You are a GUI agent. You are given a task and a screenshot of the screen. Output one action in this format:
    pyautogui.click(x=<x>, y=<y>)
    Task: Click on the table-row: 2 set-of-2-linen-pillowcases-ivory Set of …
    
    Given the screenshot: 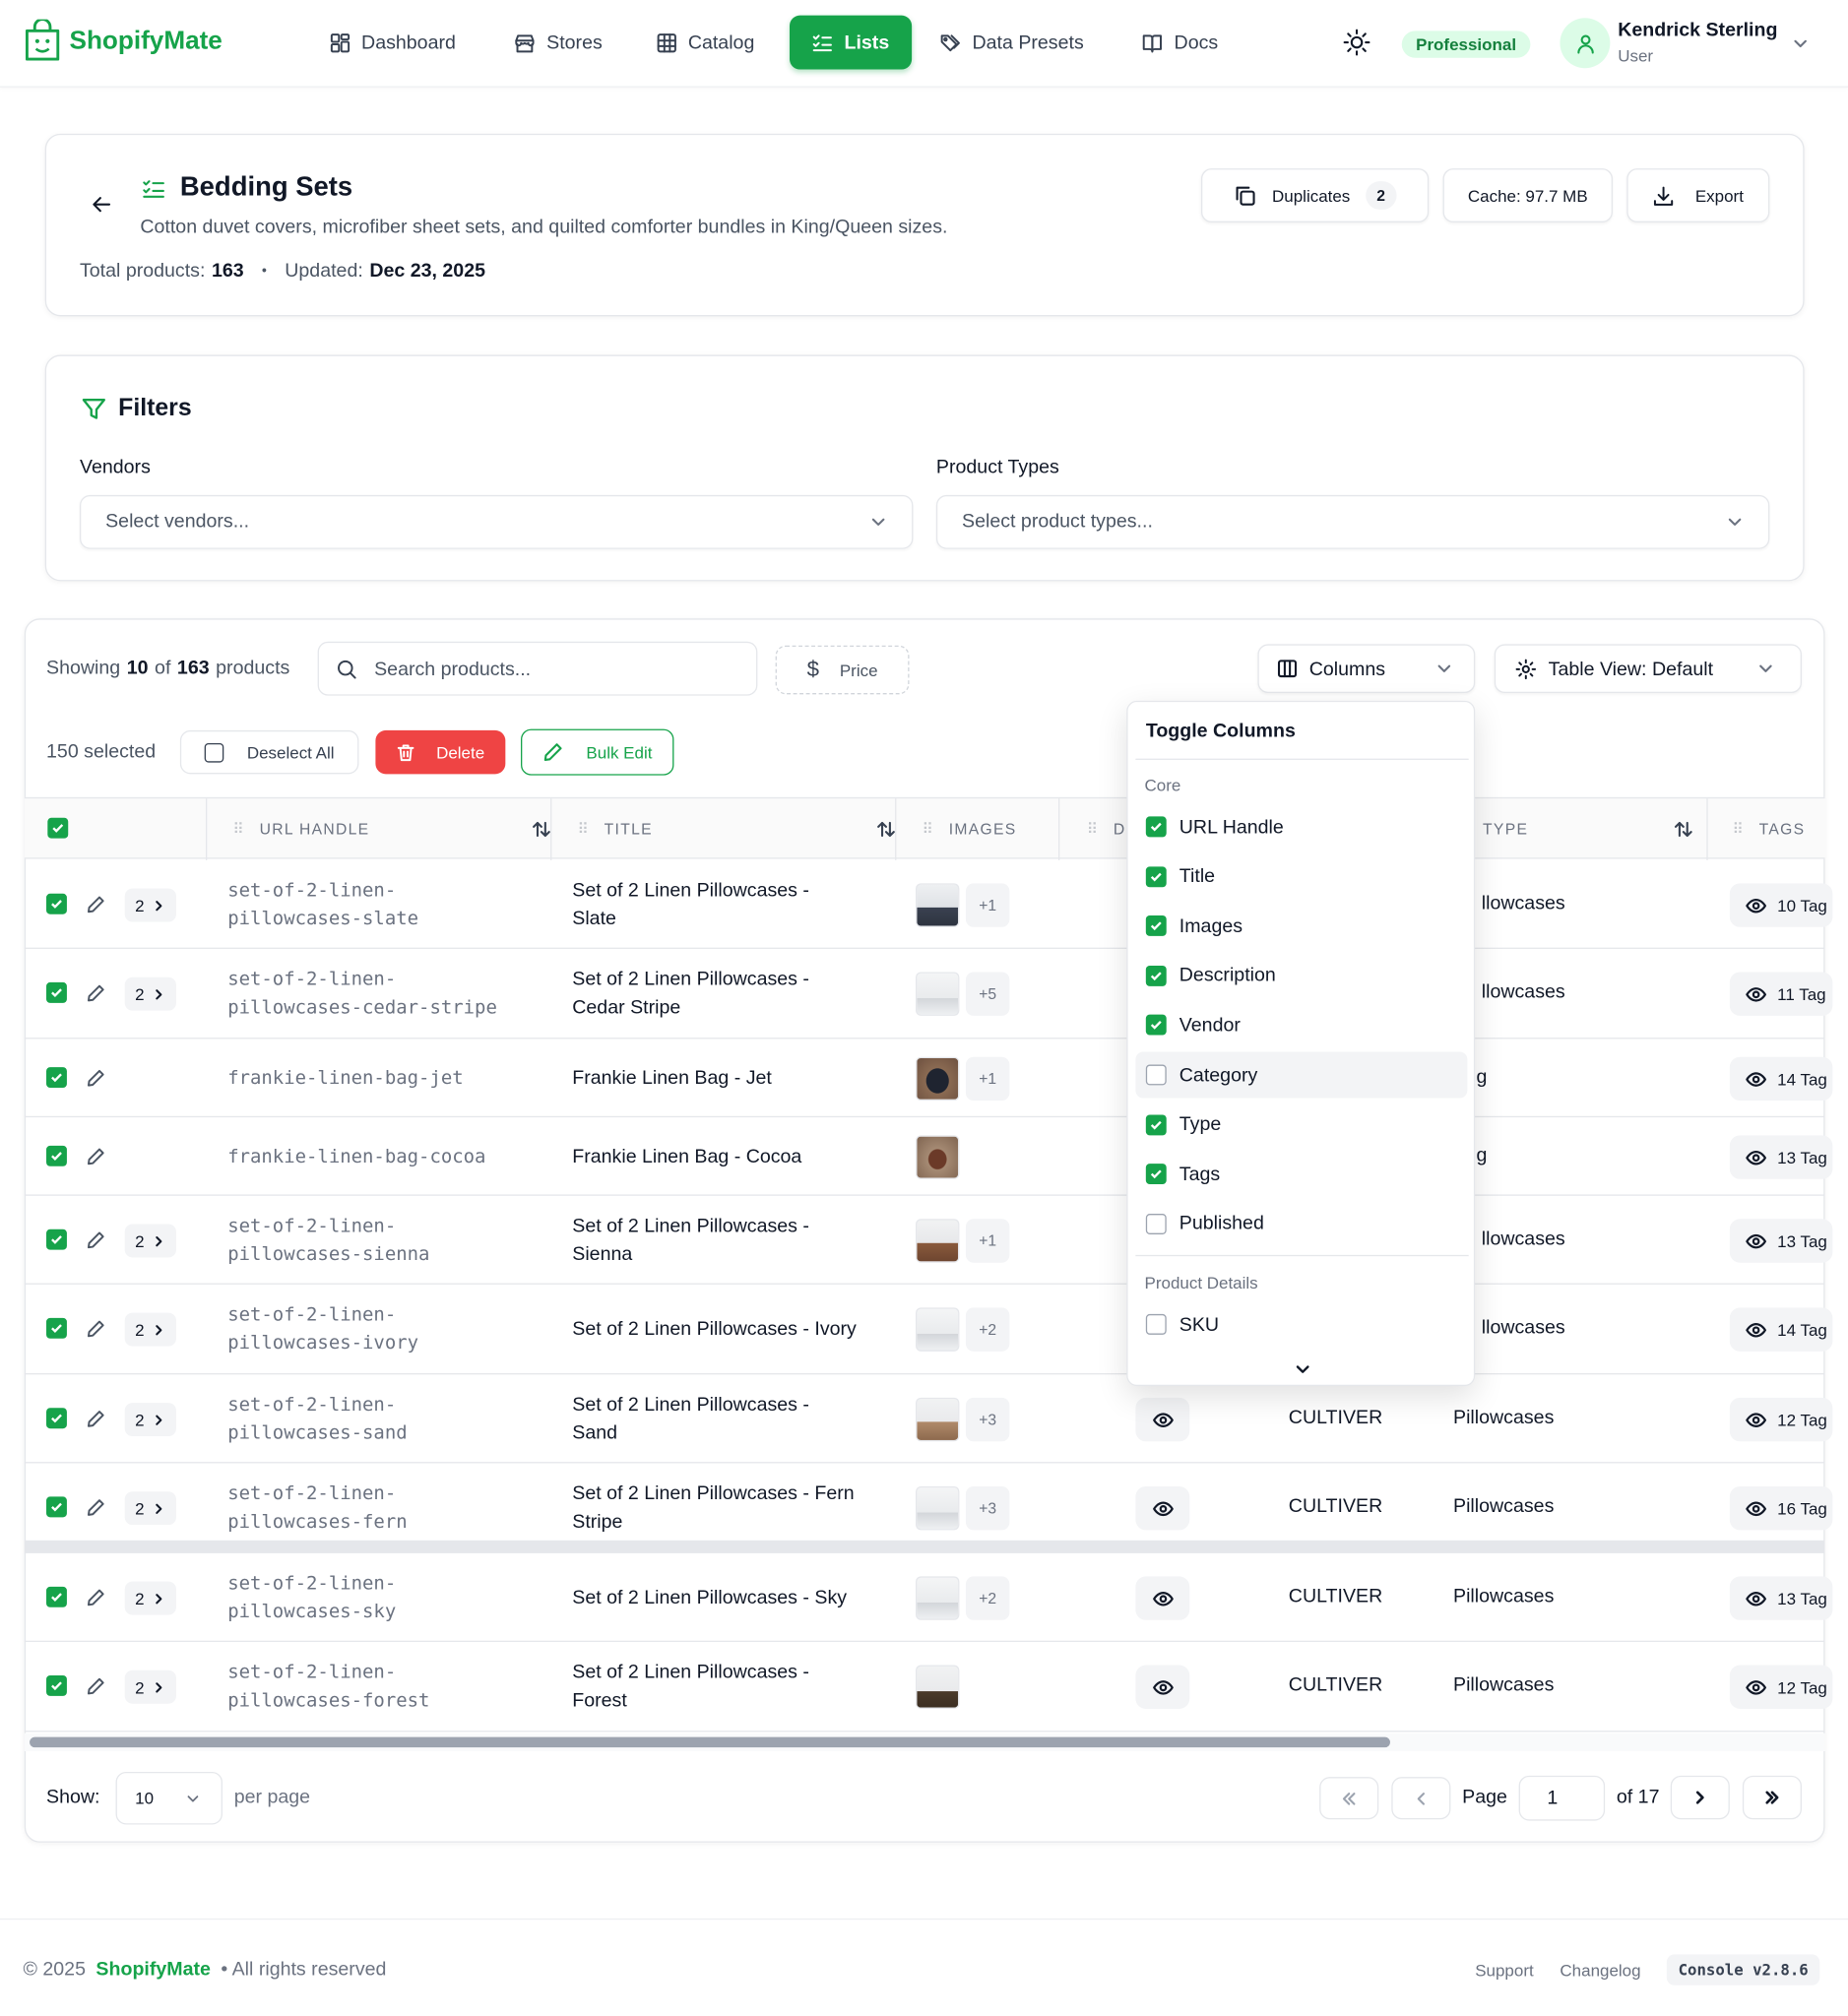 What is the action you would take?
    pyautogui.click(x=928, y=1330)
    